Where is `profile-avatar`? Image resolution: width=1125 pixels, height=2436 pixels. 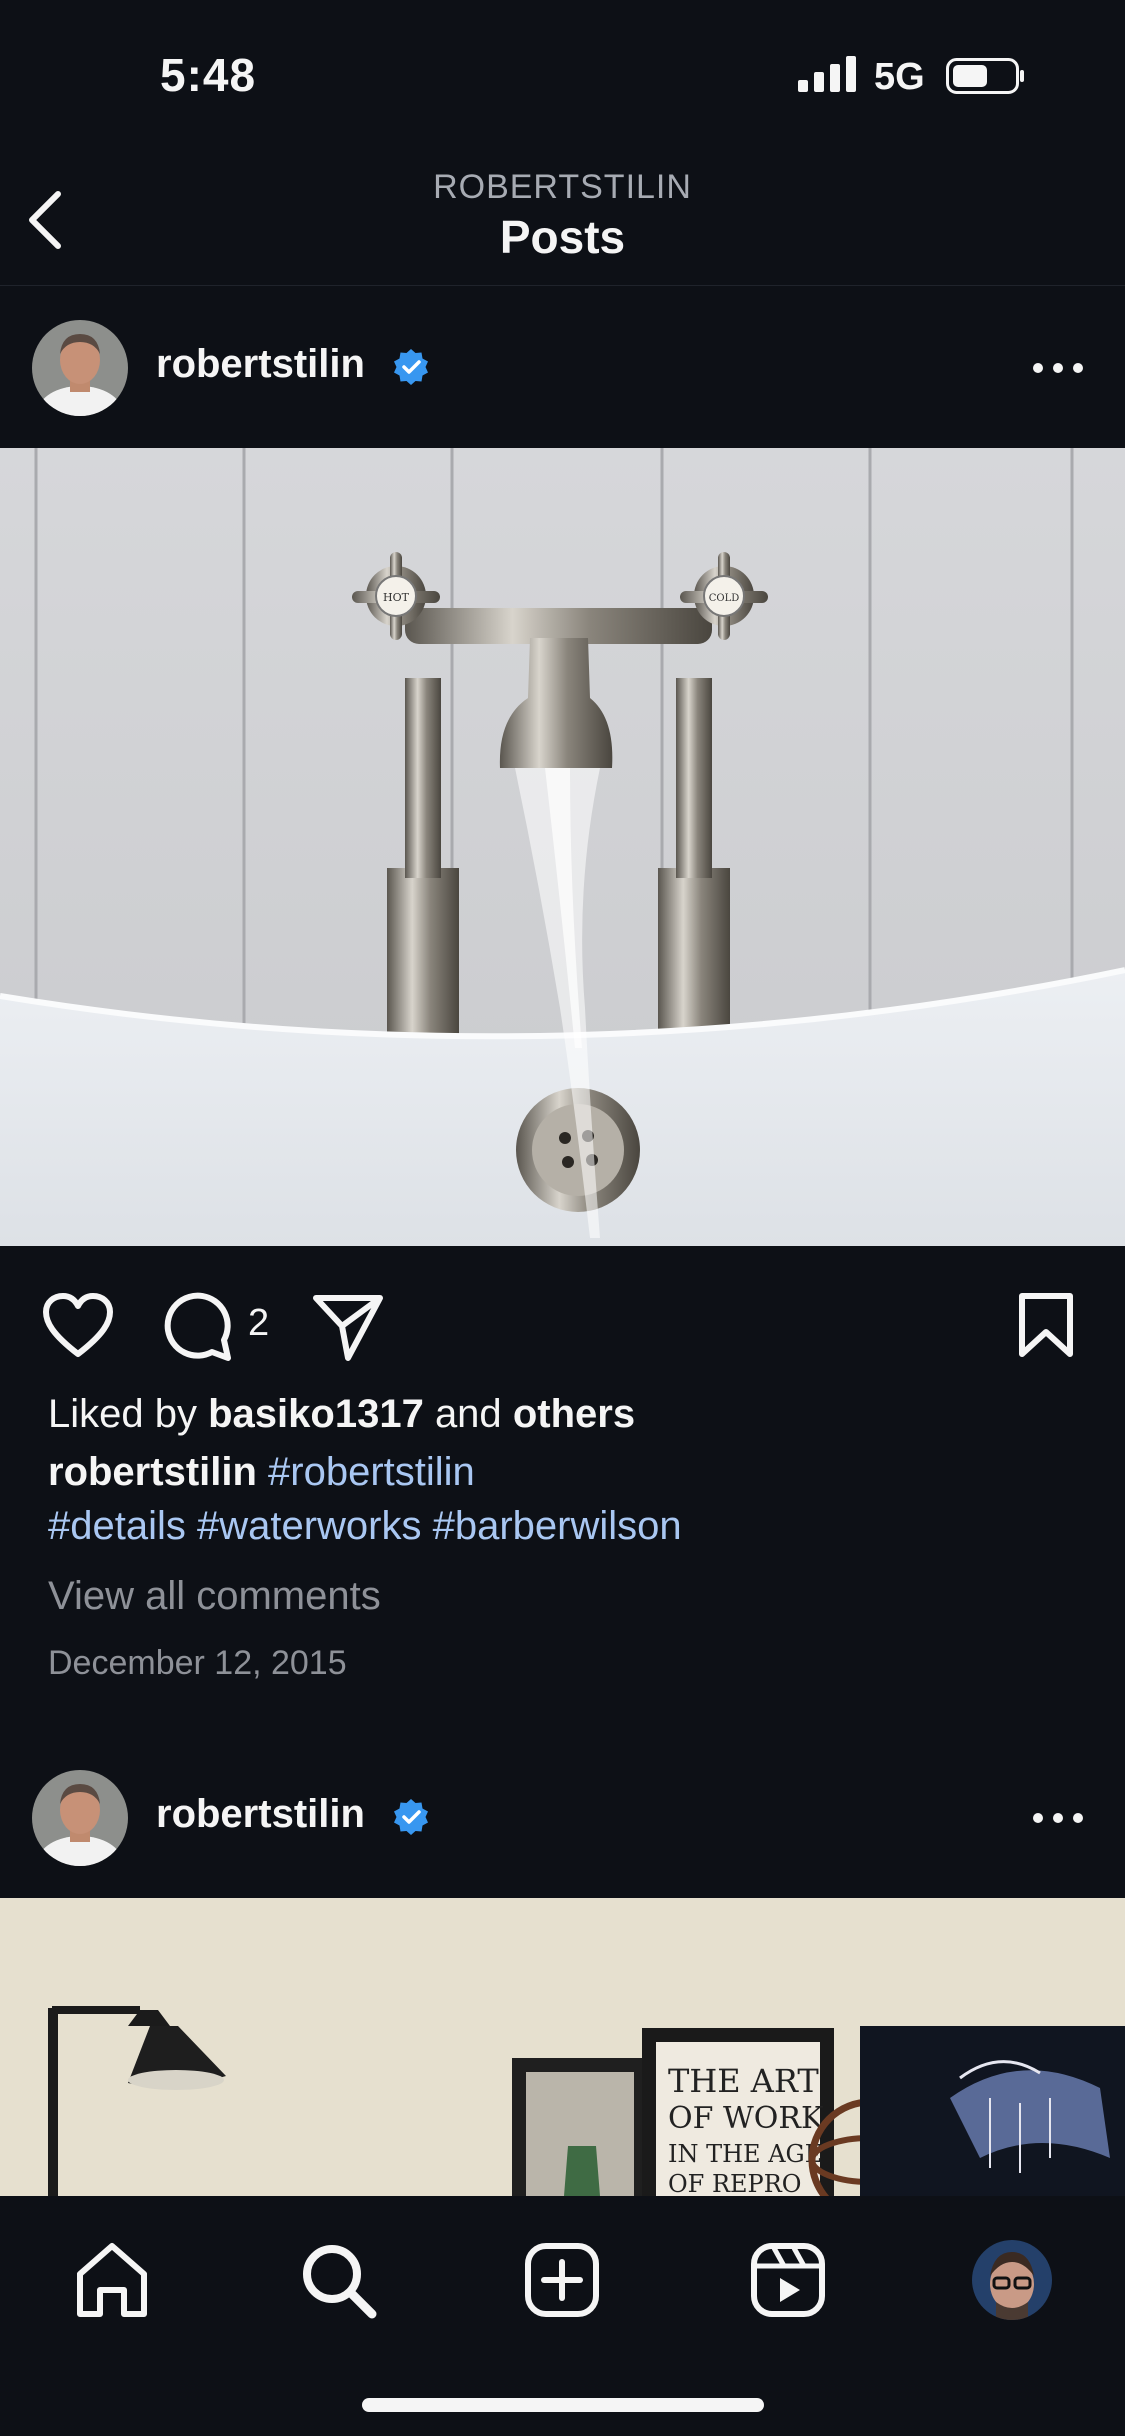 profile-avatar is located at coordinates (1012, 2280).